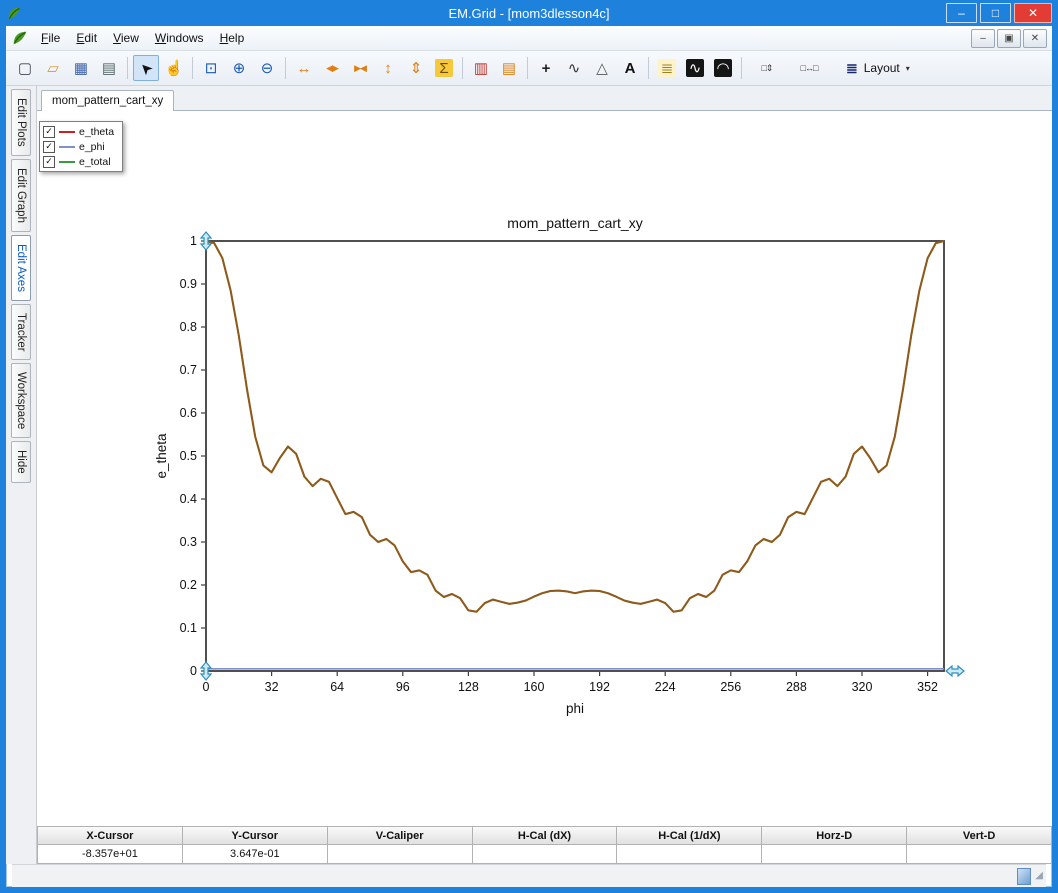 The height and width of the screenshot is (893, 1058). Describe the element at coordinates (49, 161) in the screenshot. I see `legend-checkbox-e_total: ✓` at that location.